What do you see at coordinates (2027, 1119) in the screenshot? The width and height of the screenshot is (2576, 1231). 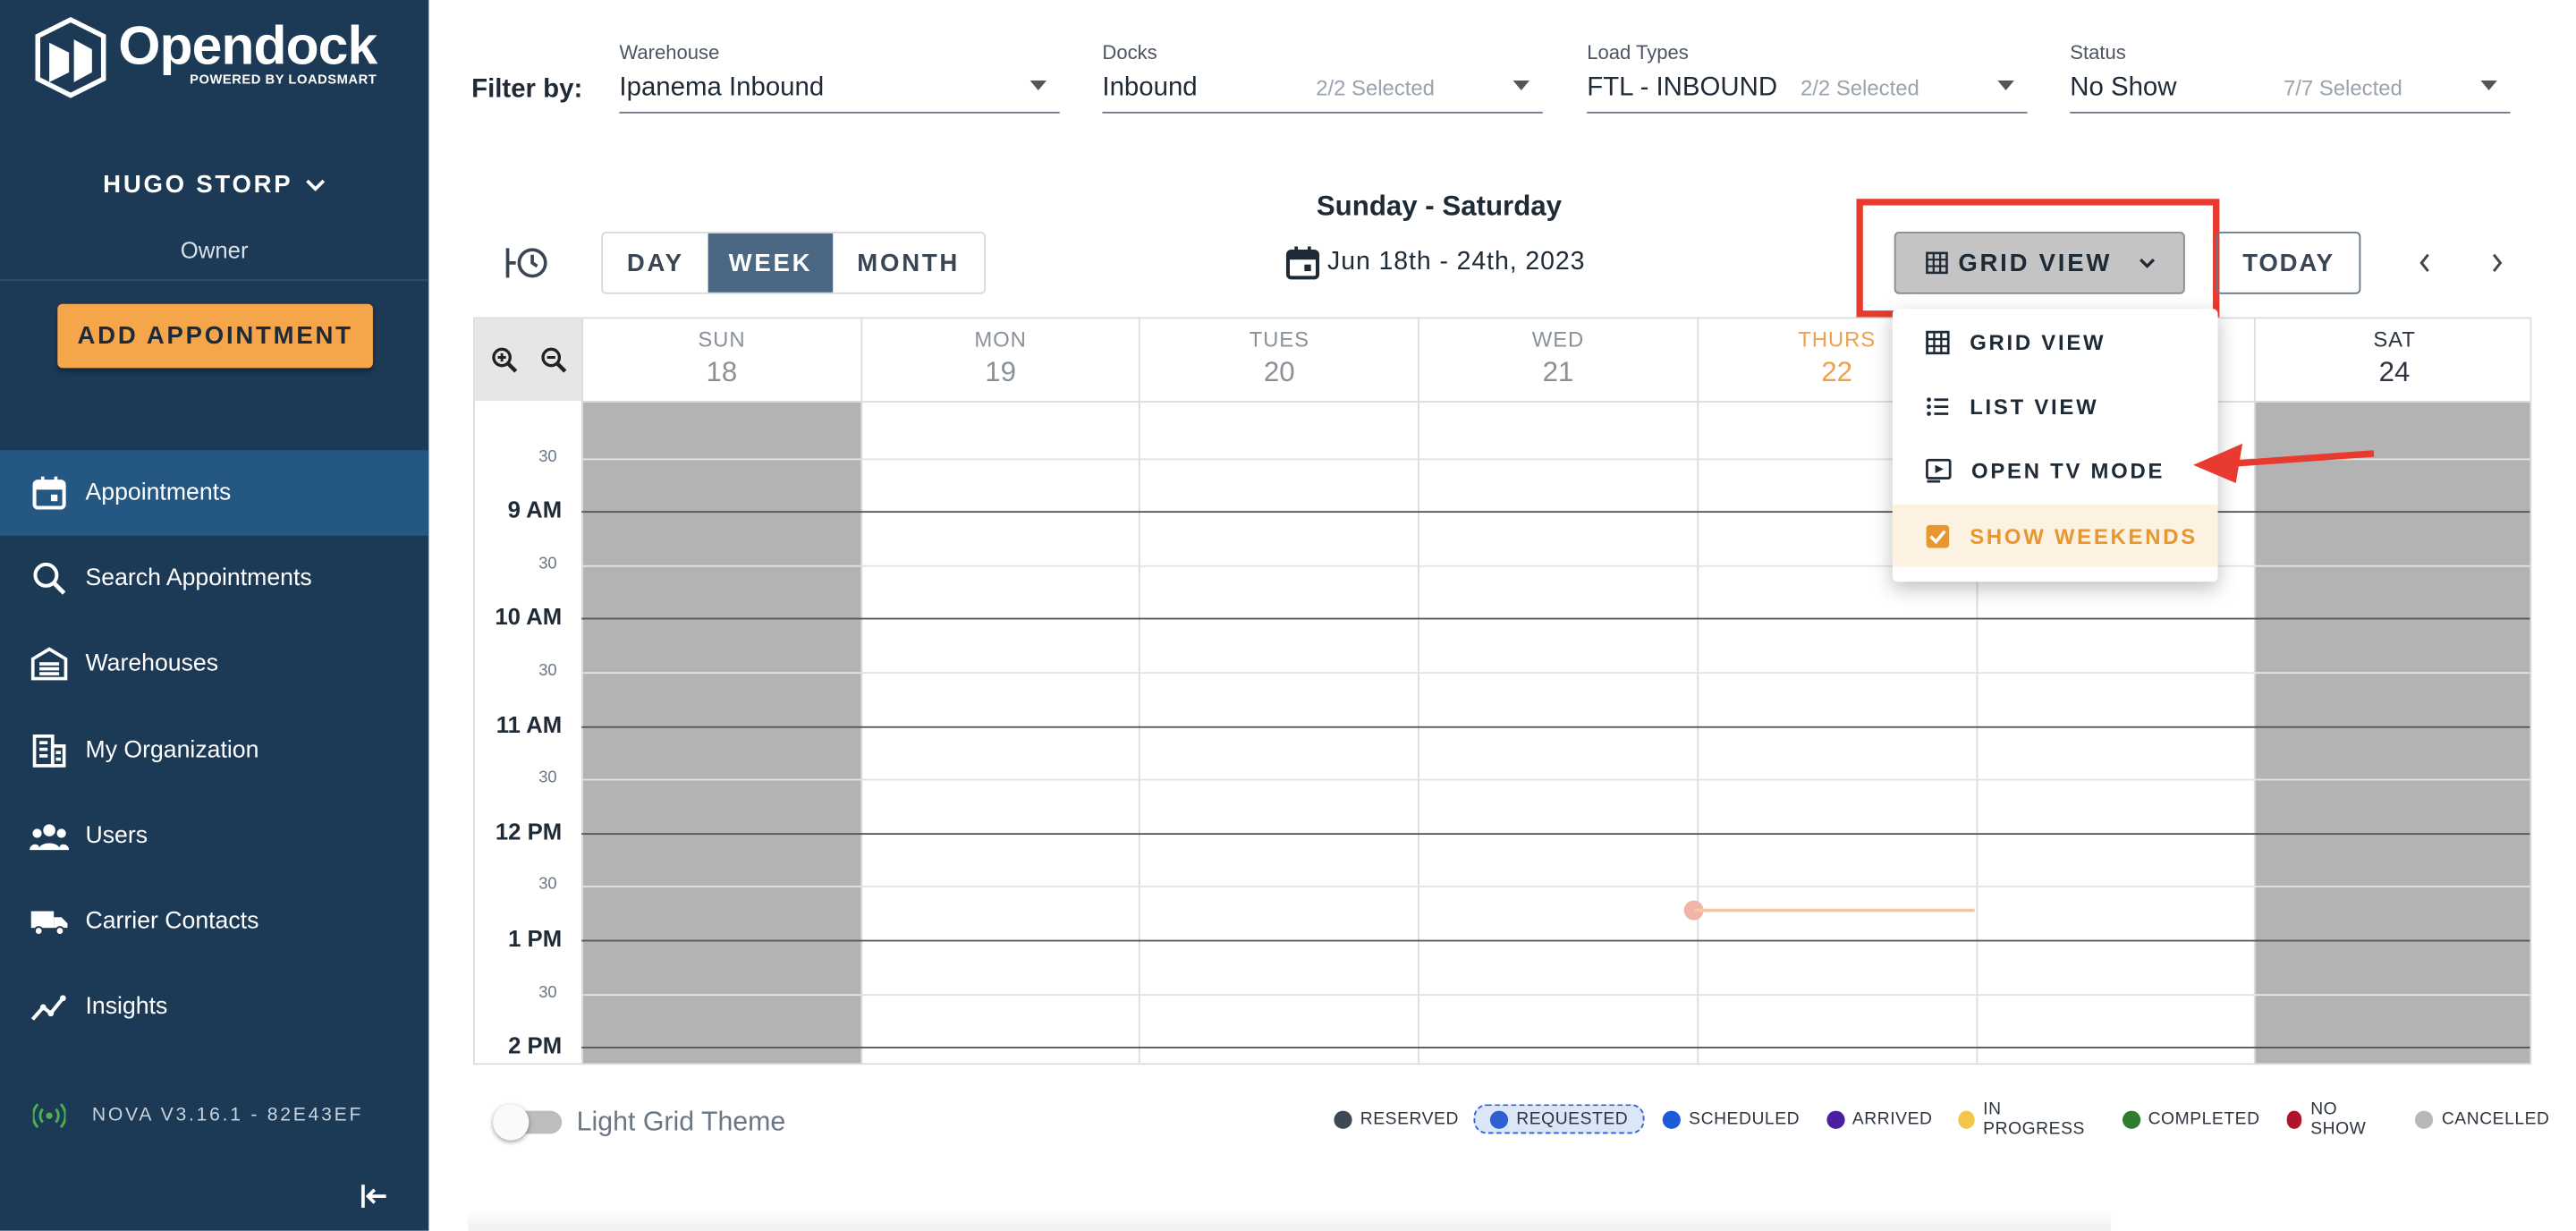 I see `legend-in-progress: IN PROGRESS` at bounding box center [2027, 1119].